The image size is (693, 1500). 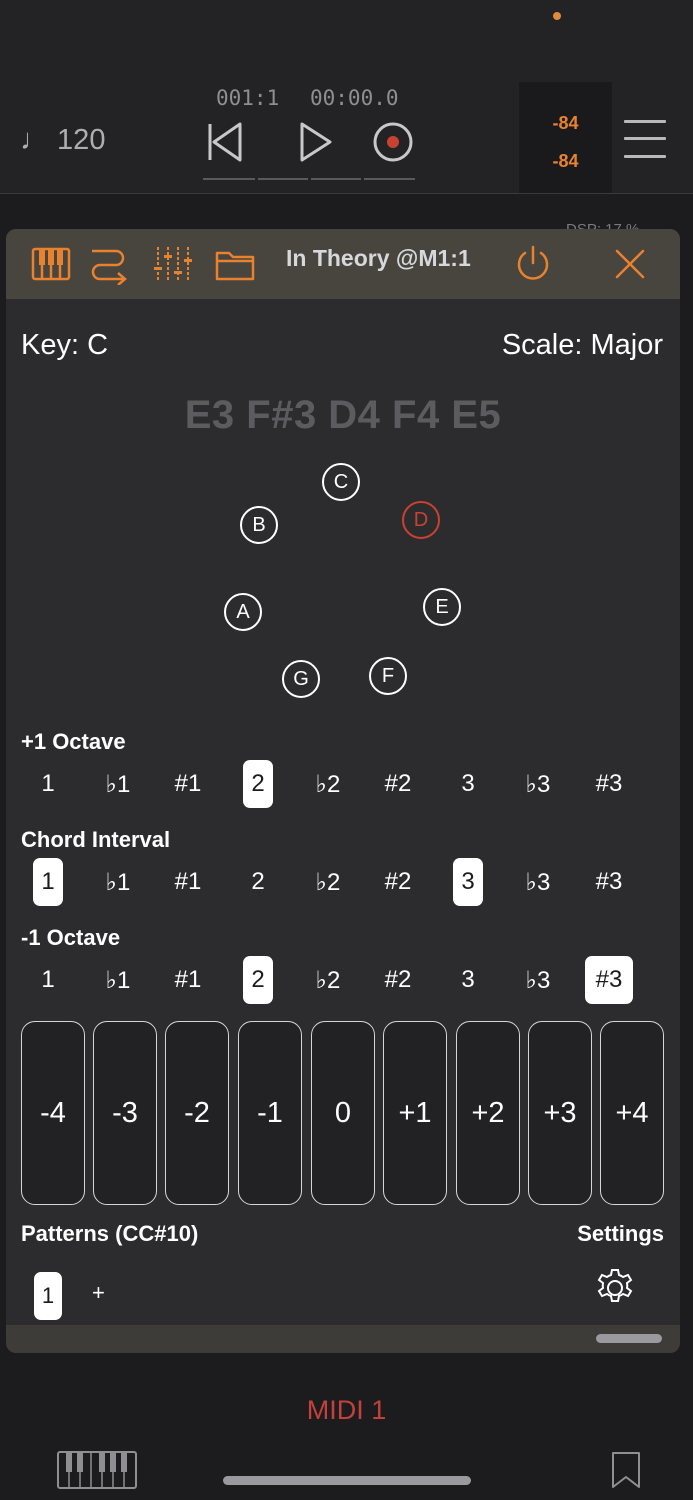 What do you see at coordinates (388, 676) in the screenshot?
I see `note-circle-f: F` at bounding box center [388, 676].